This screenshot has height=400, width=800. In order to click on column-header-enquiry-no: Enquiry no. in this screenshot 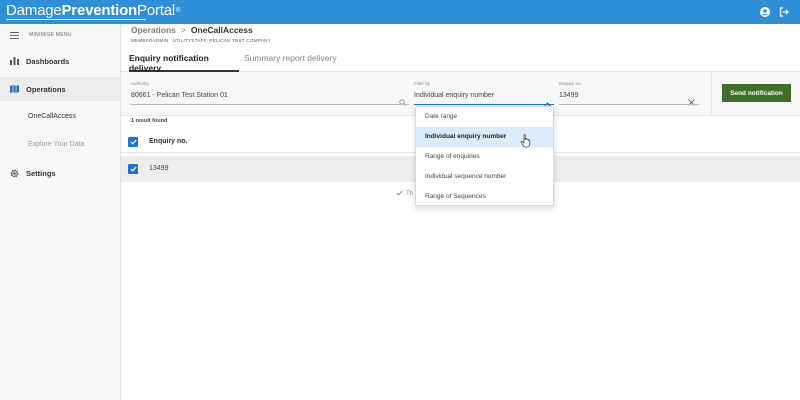, I will do `click(168, 141)`.